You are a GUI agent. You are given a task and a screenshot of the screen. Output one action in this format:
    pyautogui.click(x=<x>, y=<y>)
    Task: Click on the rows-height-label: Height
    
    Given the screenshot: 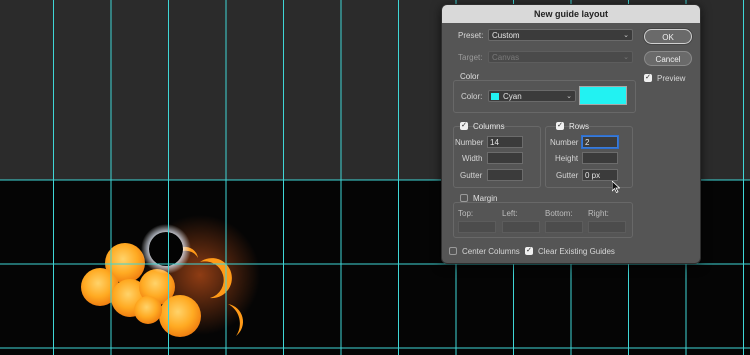 What is the action you would take?
    pyautogui.click(x=567, y=158)
    